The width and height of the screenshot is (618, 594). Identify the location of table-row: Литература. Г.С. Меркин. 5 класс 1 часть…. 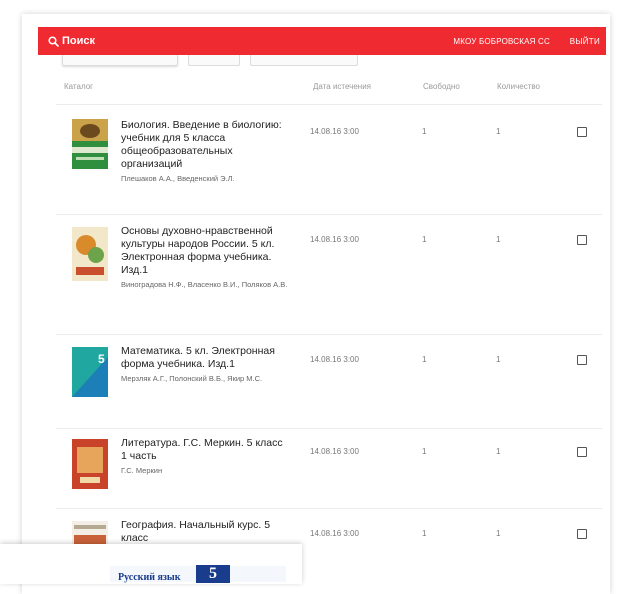
(329, 469).